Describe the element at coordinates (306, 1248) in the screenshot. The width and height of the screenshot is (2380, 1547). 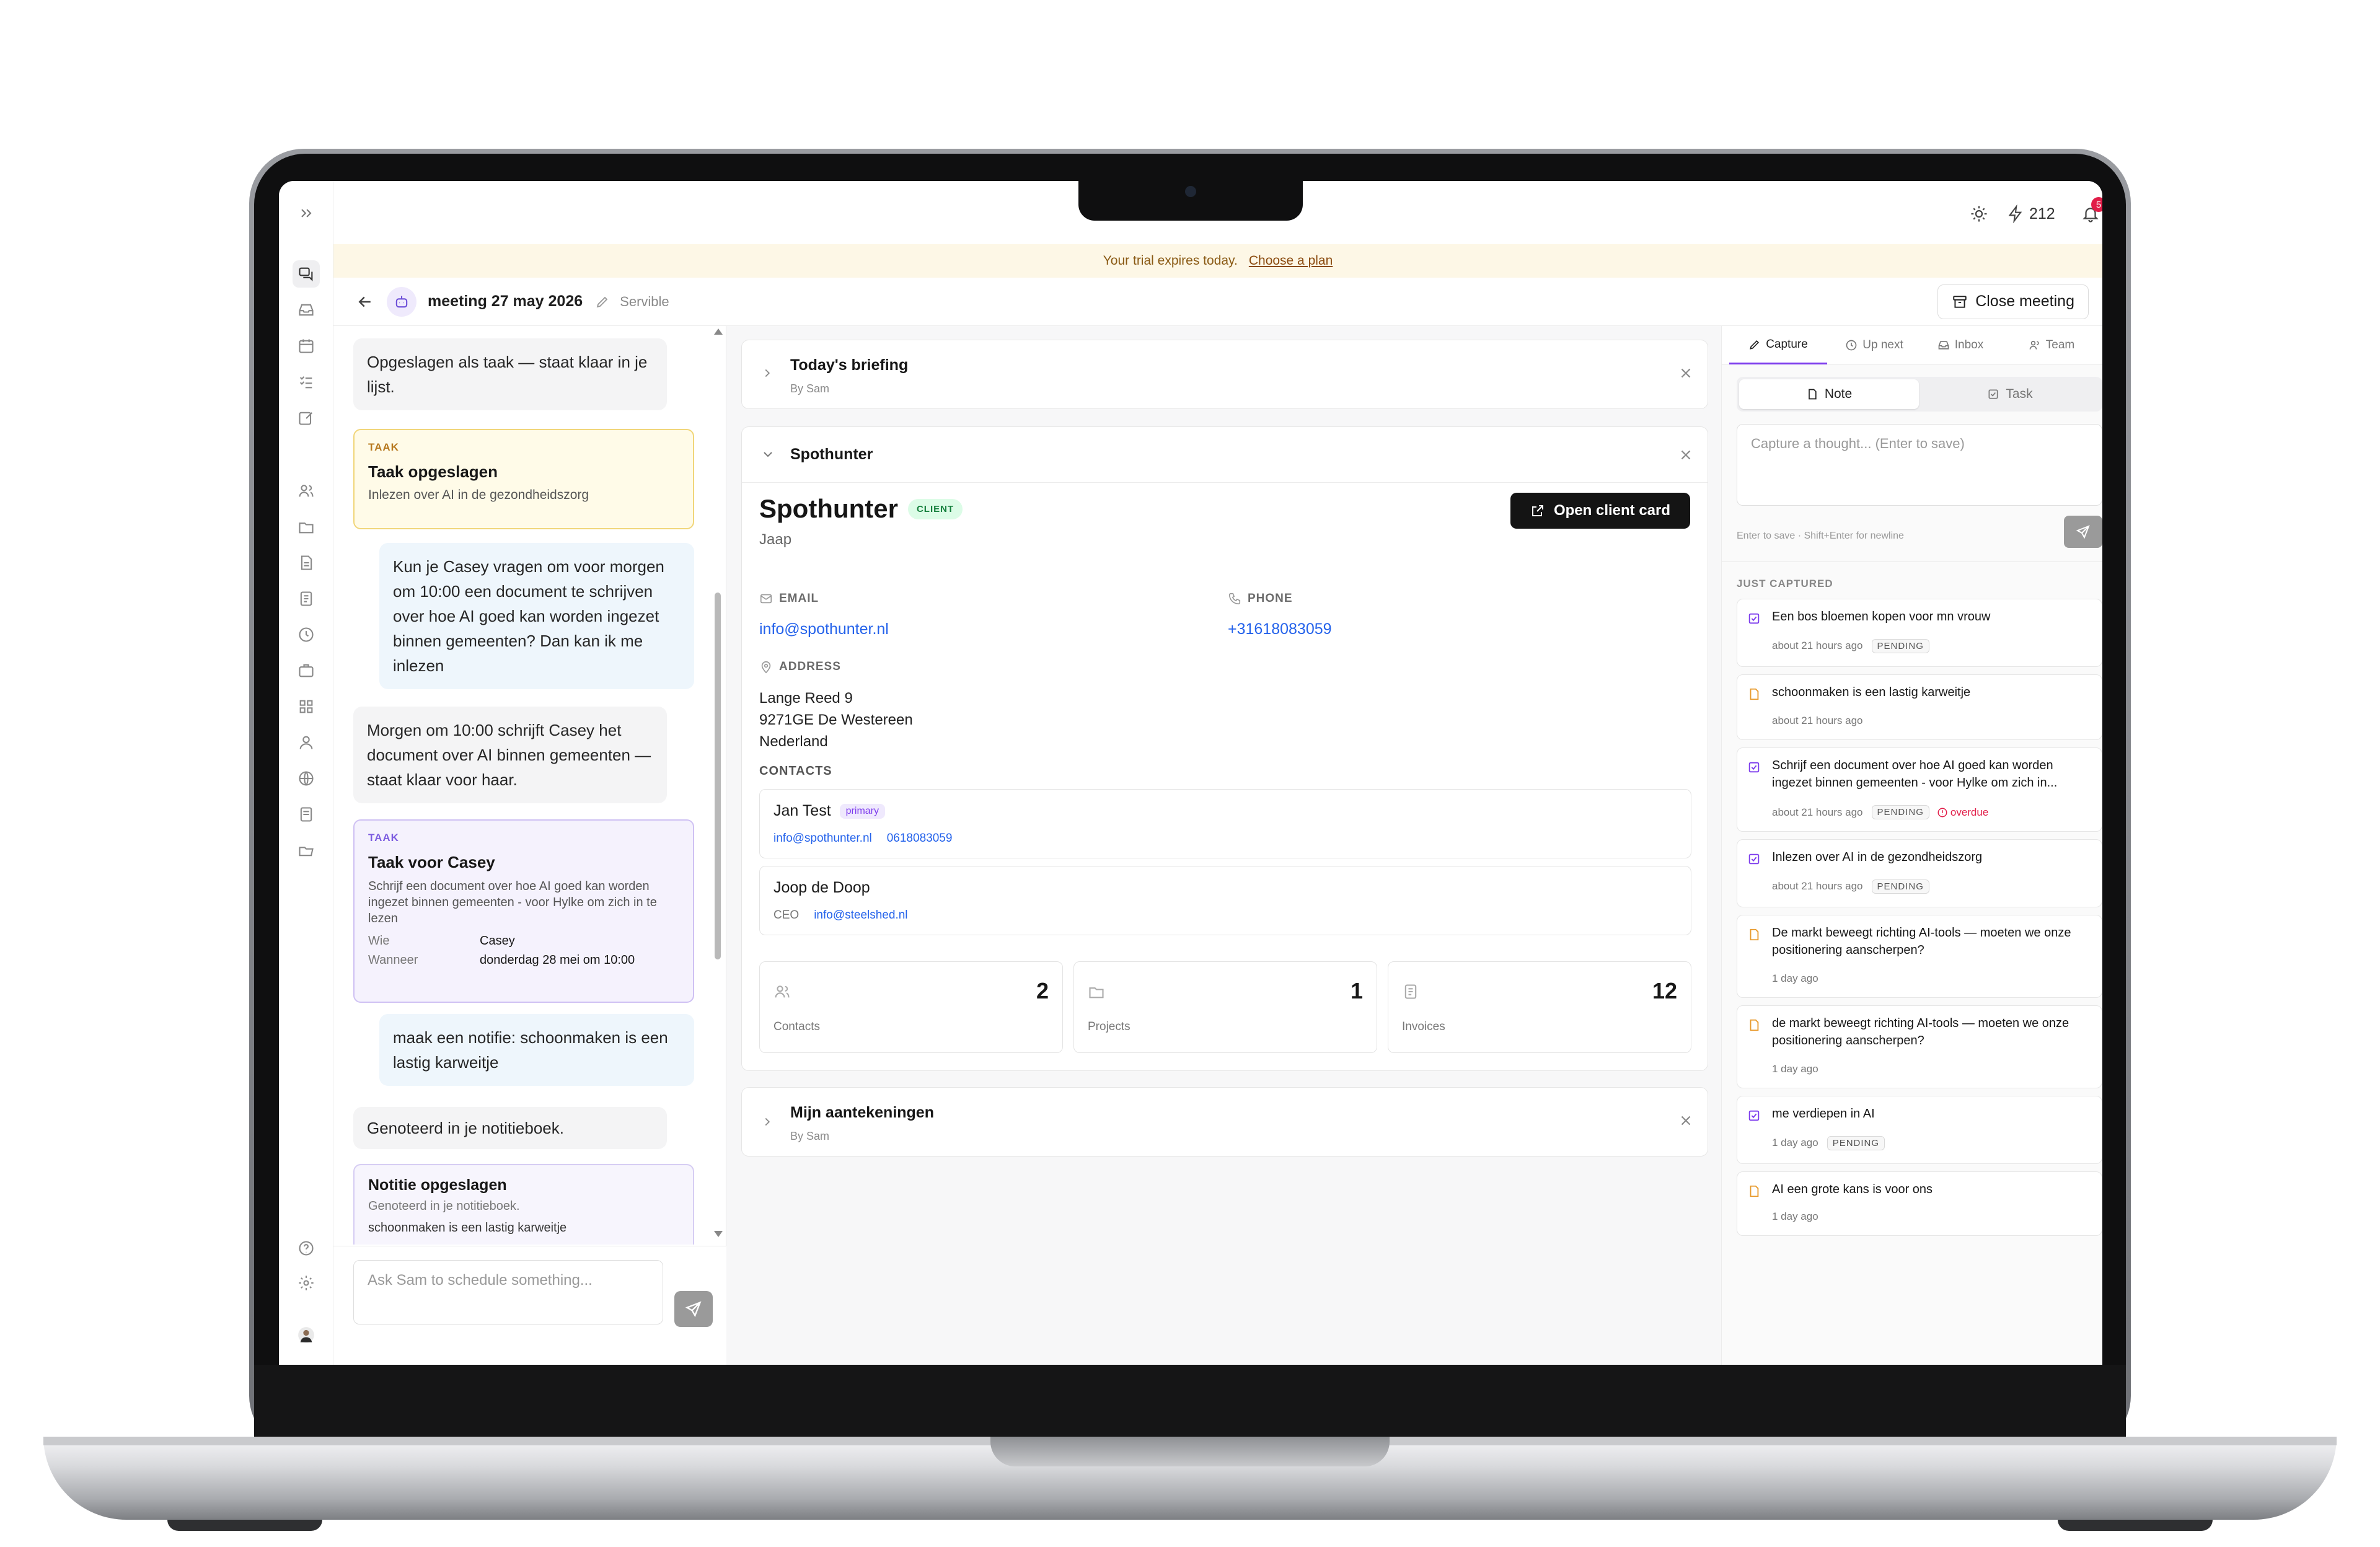
I see `help-icon` at that location.